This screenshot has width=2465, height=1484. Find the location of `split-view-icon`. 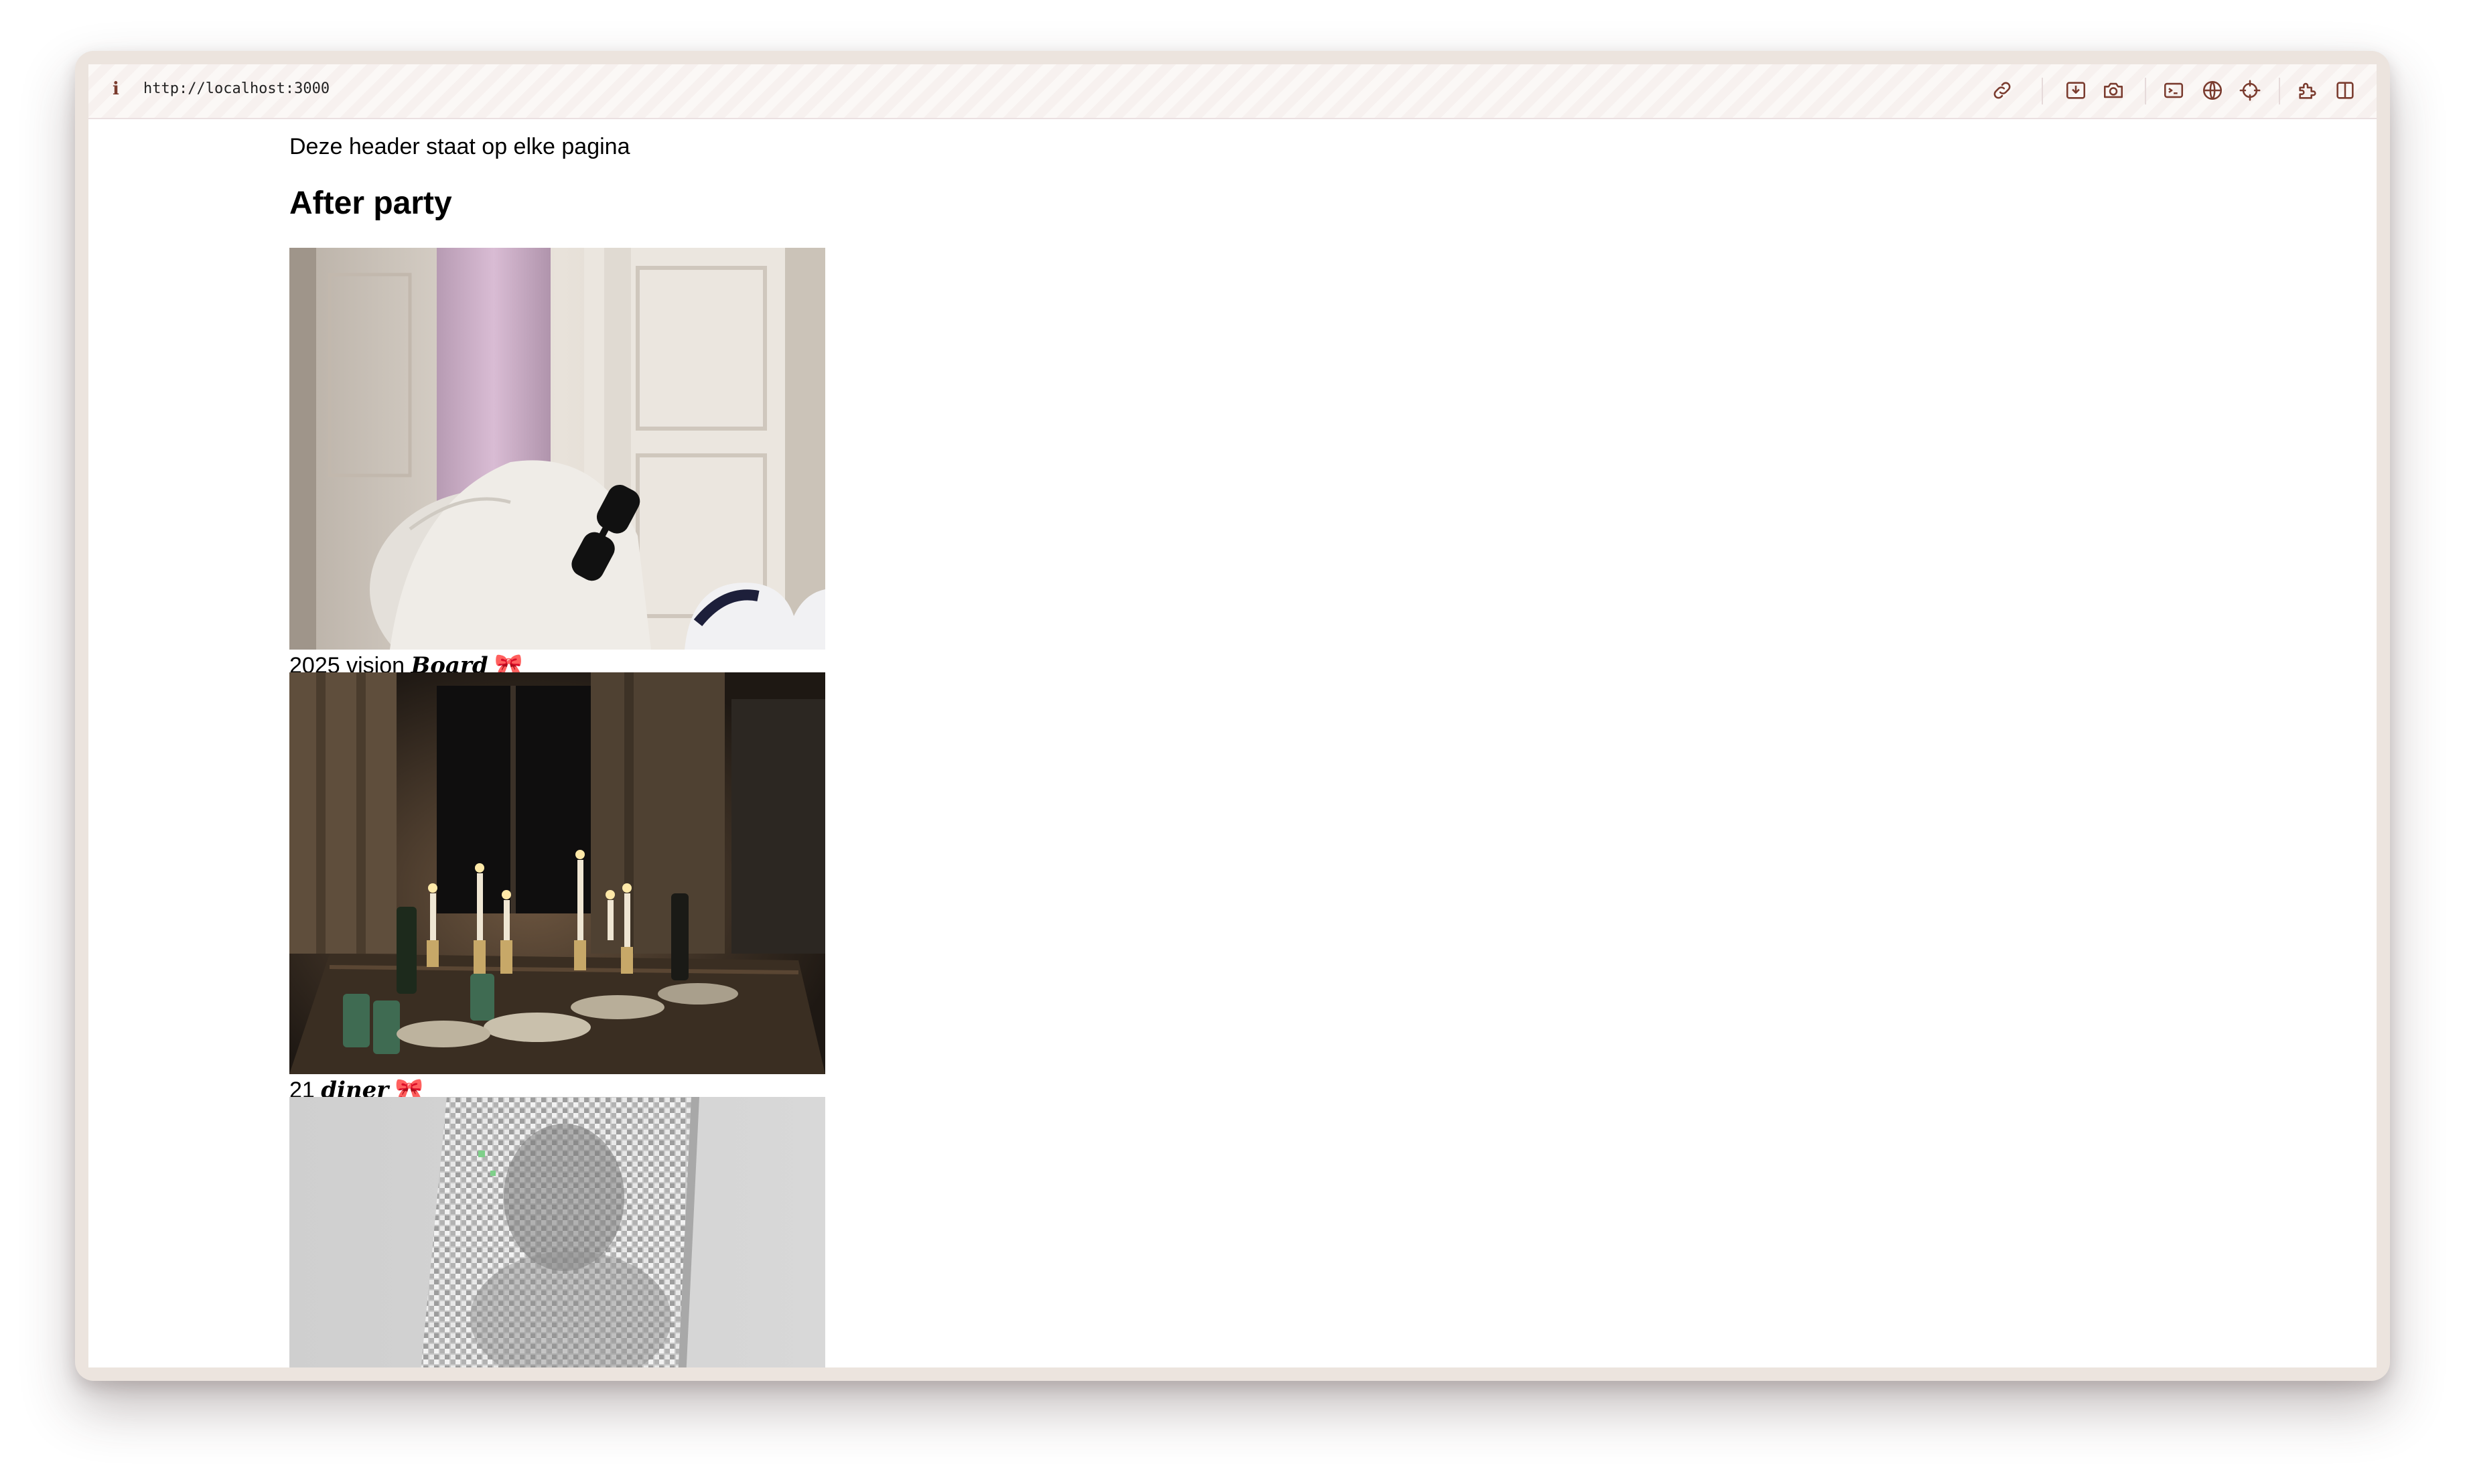

split-view-icon is located at coordinates (2345, 90).